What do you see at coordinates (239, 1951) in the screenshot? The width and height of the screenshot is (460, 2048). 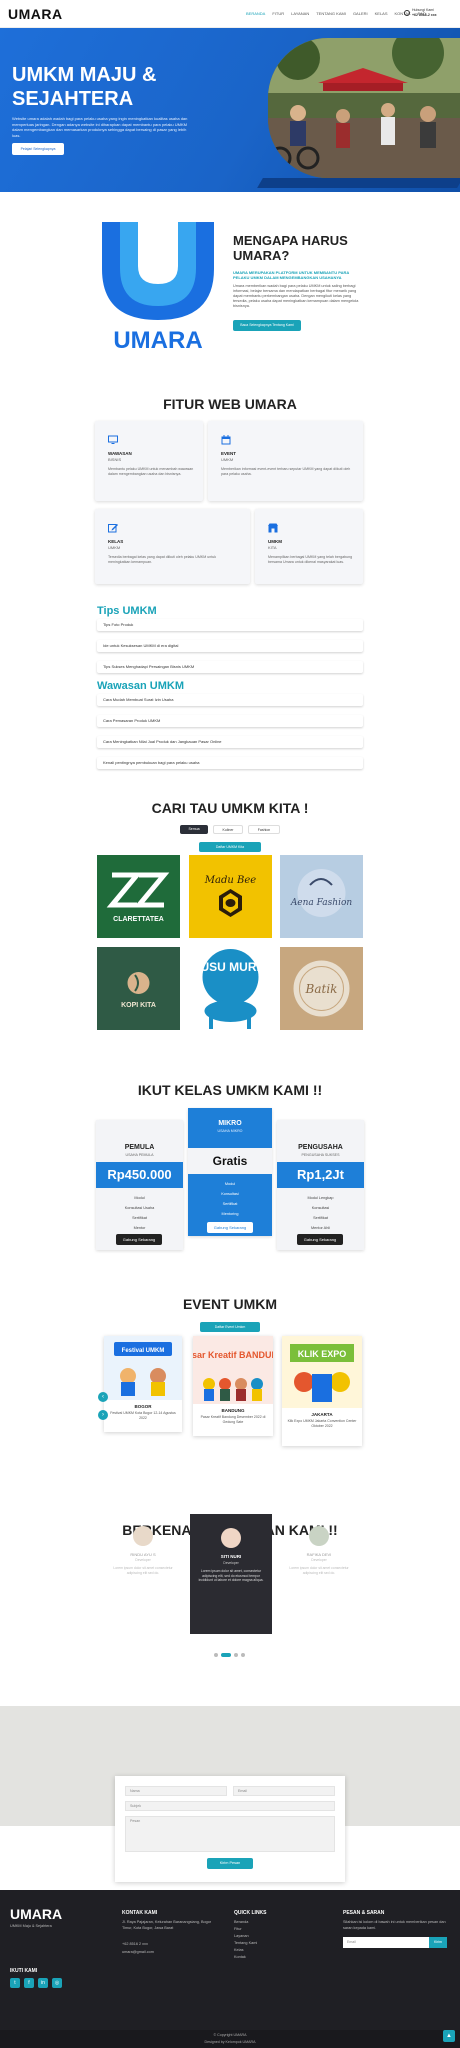 I see `footer-link: Kelas` at bounding box center [239, 1951].